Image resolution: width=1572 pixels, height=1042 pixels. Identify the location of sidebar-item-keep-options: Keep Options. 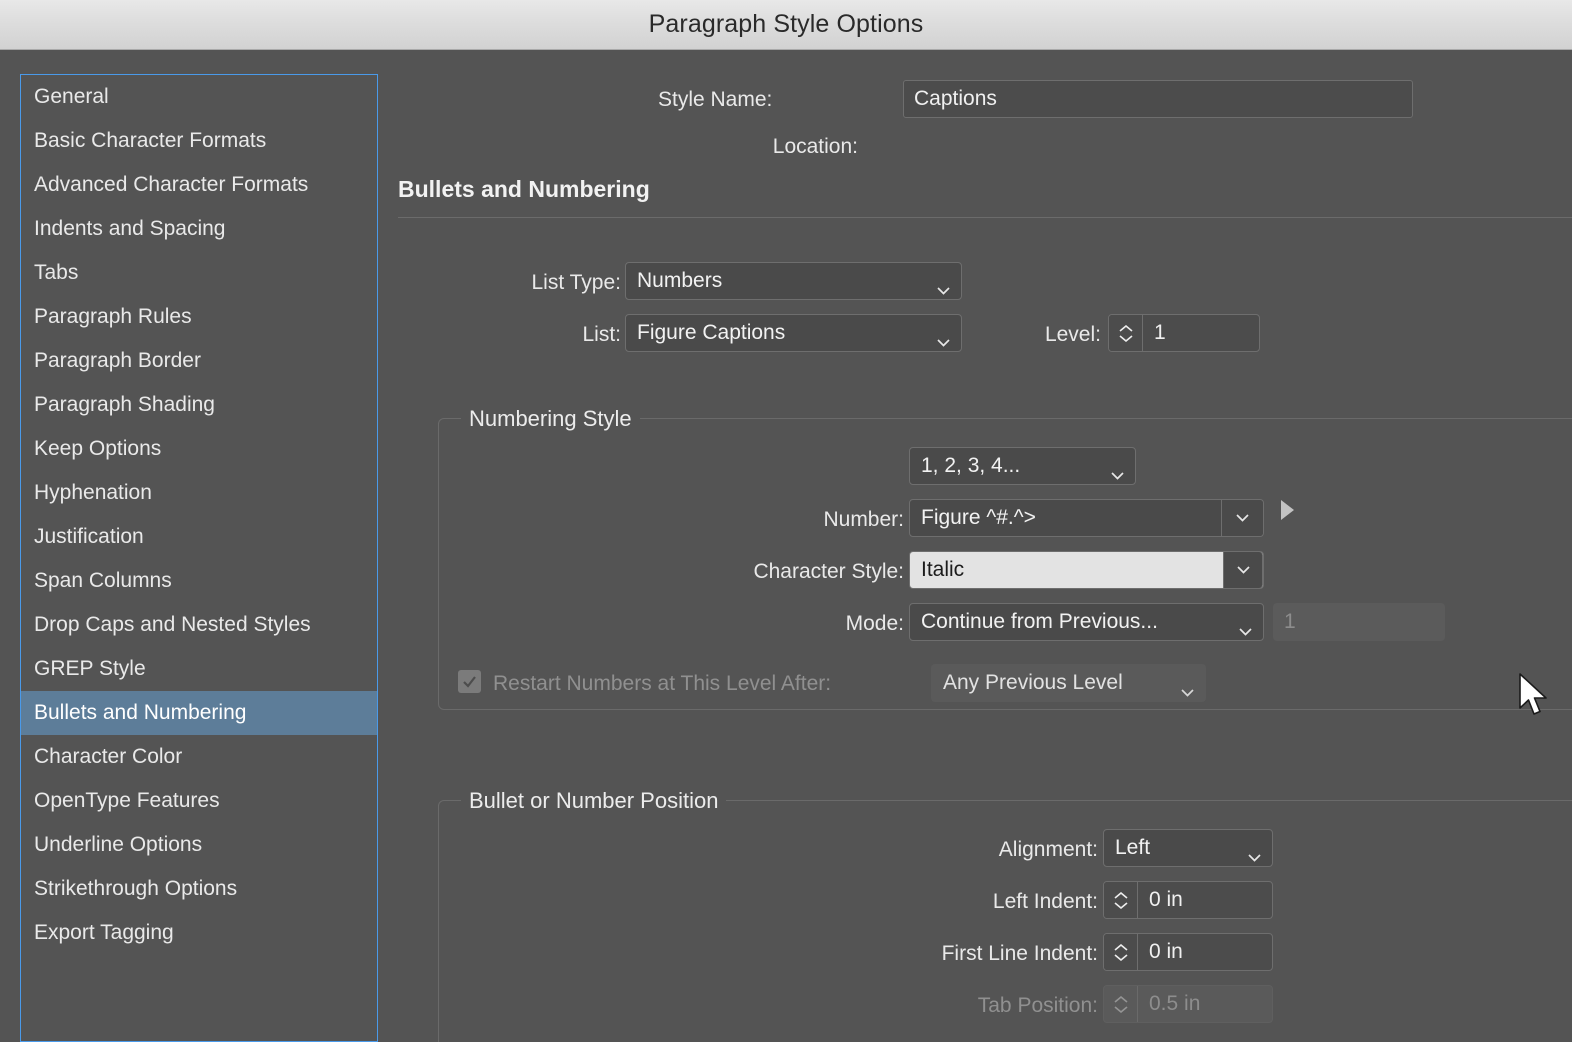
(199, 449).